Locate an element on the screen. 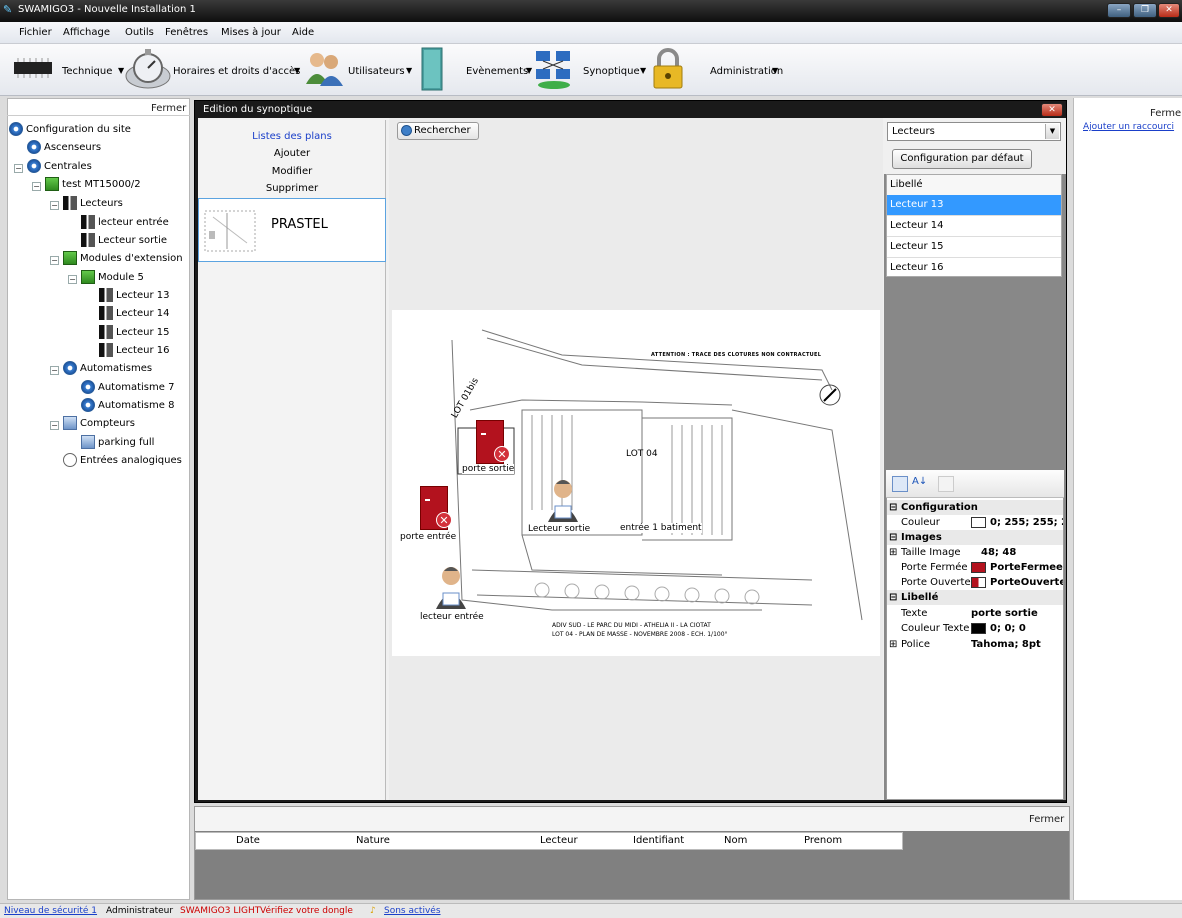  column-prenom: Prenom is located at coordinates (823, 840).